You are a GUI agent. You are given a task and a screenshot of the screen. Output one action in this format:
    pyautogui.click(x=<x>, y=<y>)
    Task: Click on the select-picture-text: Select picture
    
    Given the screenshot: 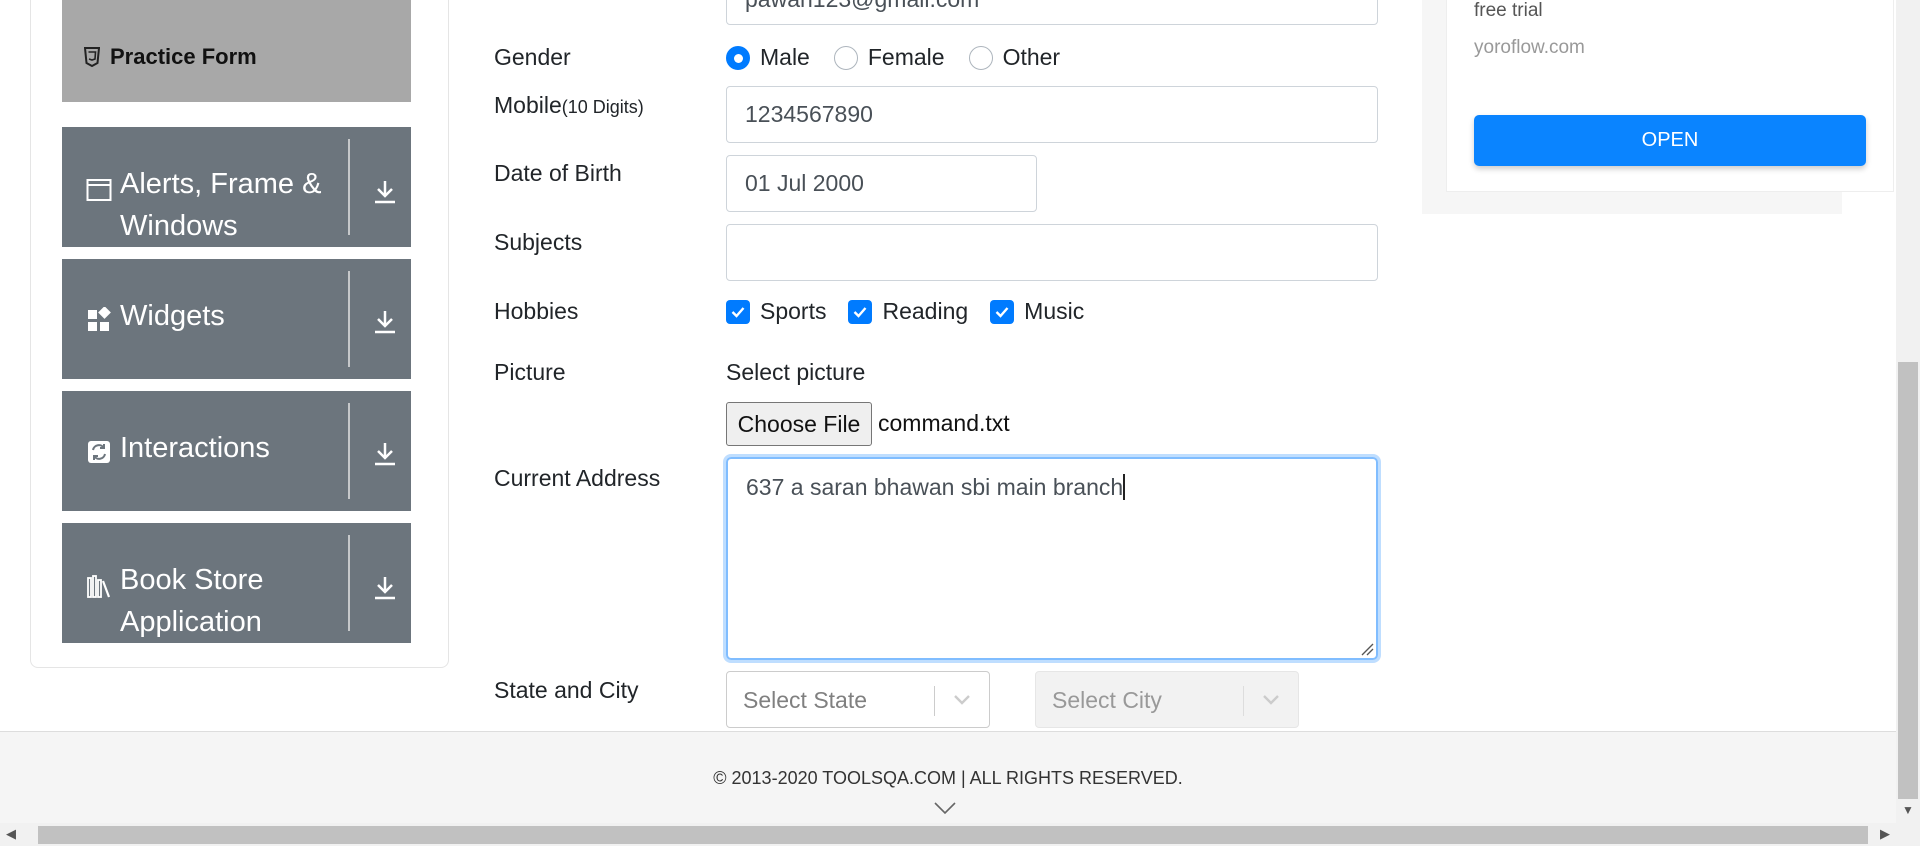 What is the action you would take?
    pyautogui.click(x=796, y=372)
    